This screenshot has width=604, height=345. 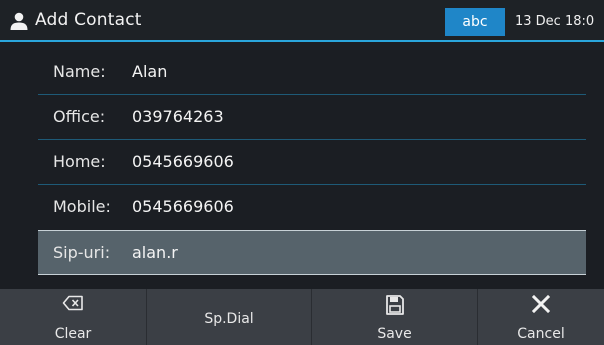 What do you see at coordinates (394, 334) in the screenshot?
I see `save-label: Save` at bounding box center [394, 334].